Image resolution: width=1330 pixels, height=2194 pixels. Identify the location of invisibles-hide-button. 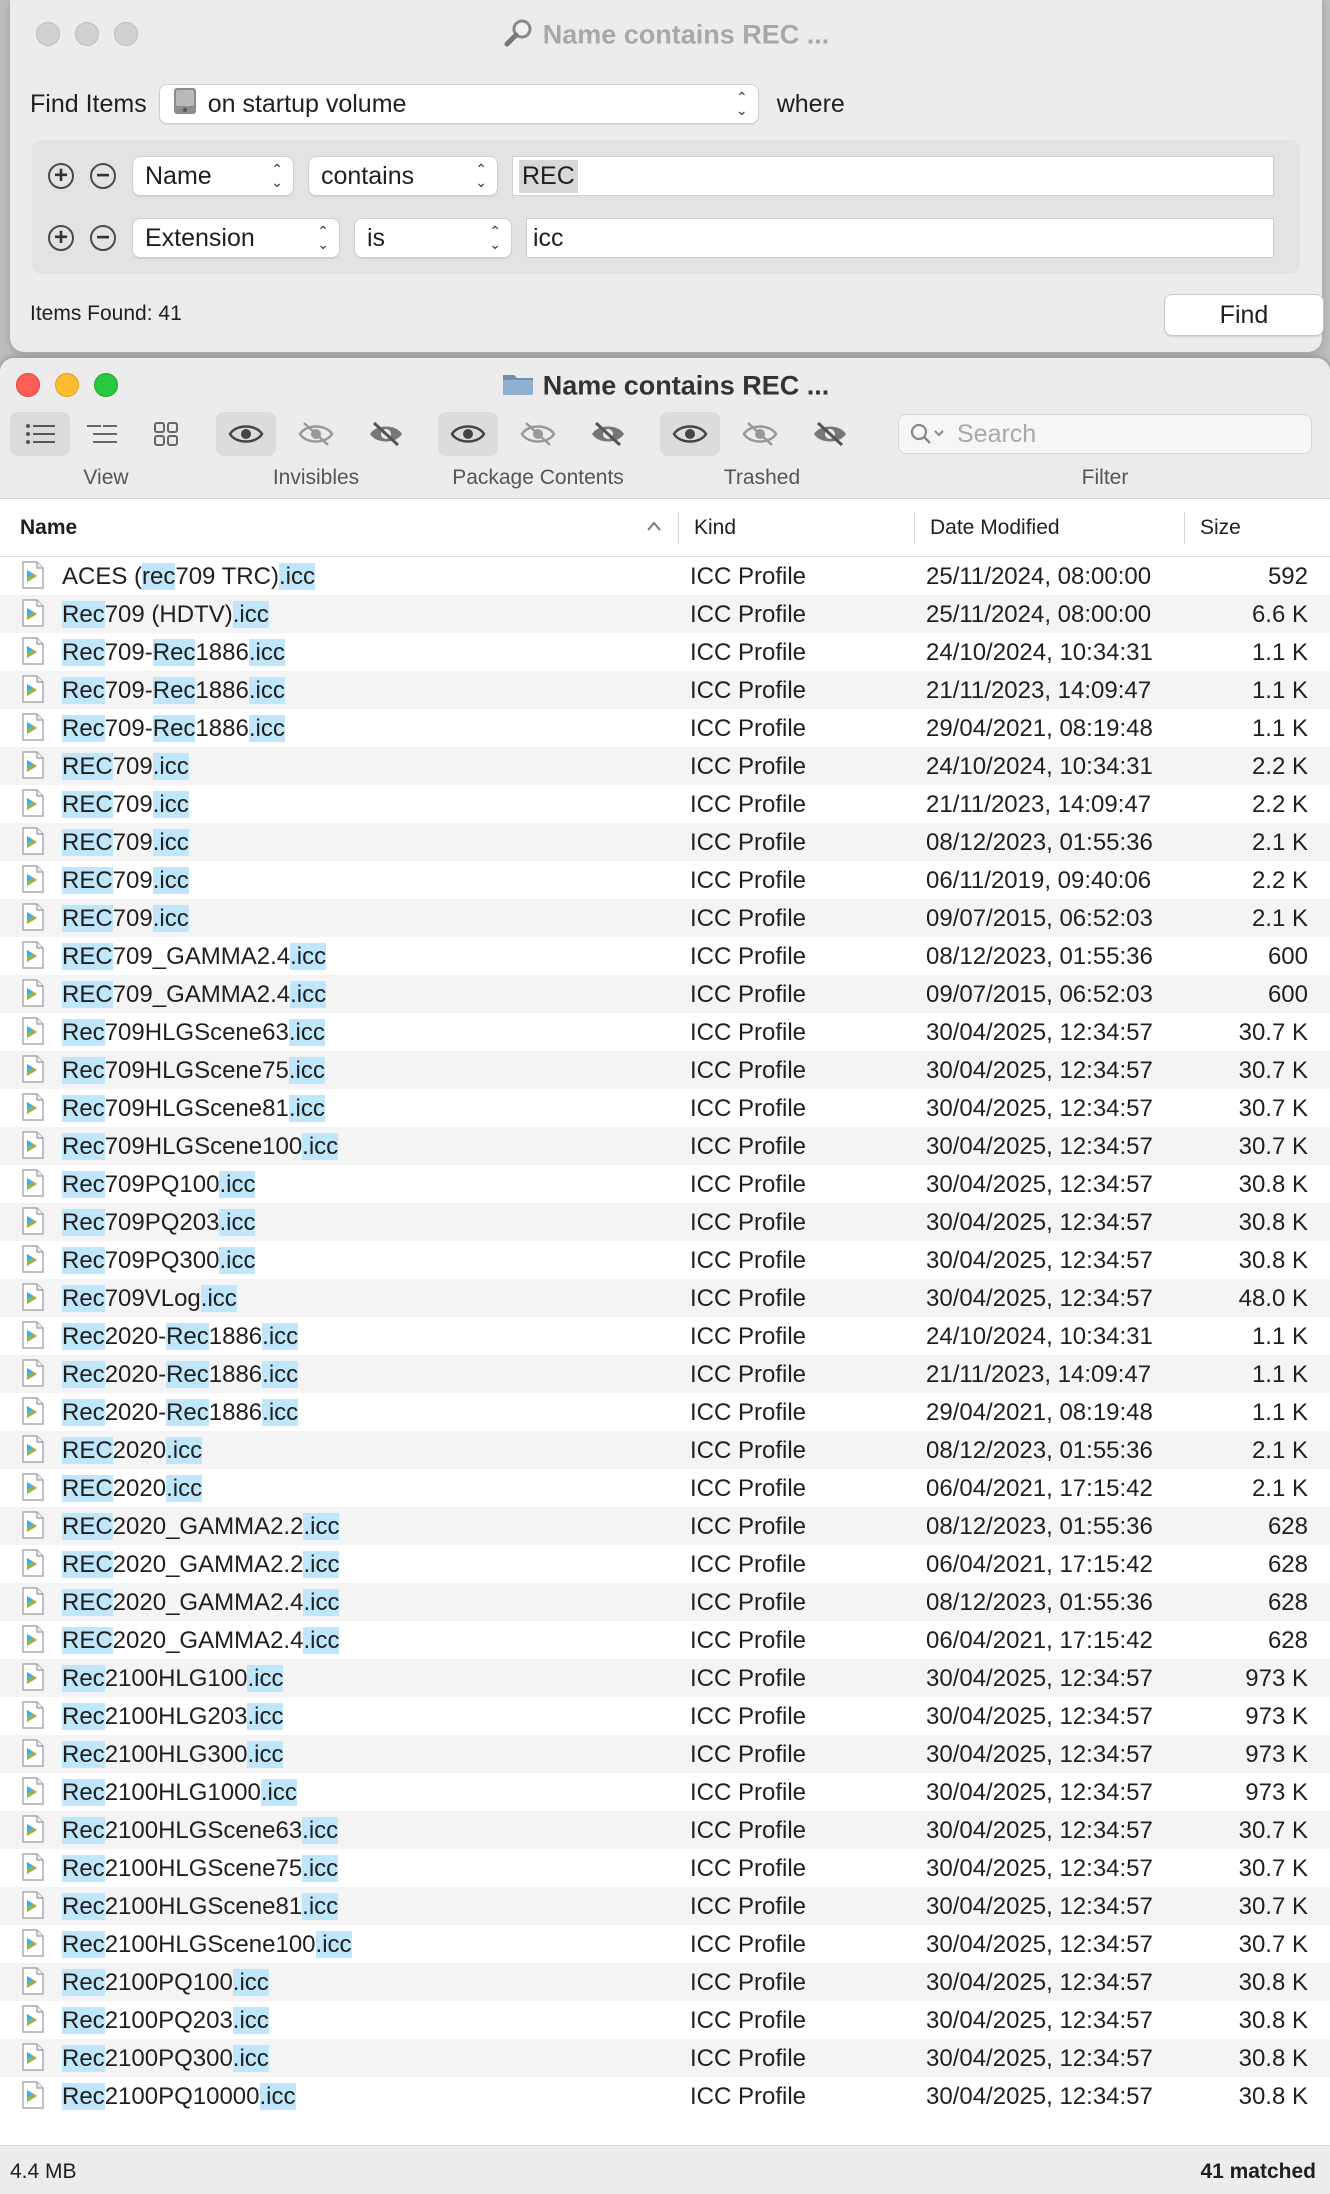
(316, 434).